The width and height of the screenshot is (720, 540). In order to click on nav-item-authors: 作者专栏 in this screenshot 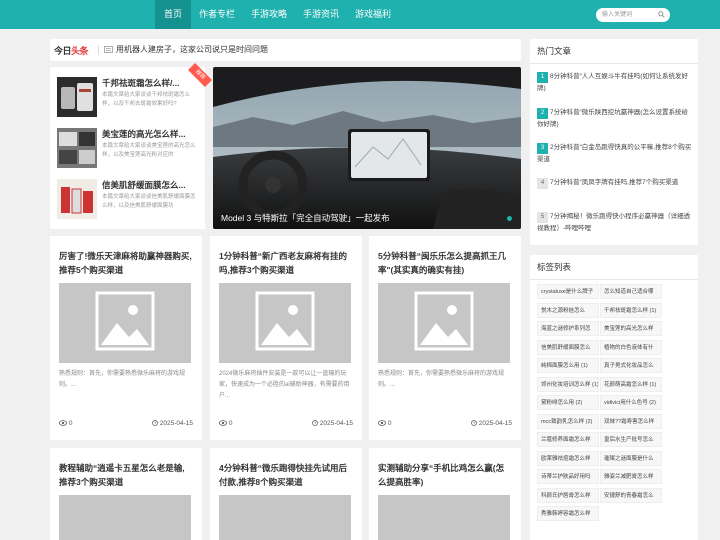, I will do `click(217, 14)`.